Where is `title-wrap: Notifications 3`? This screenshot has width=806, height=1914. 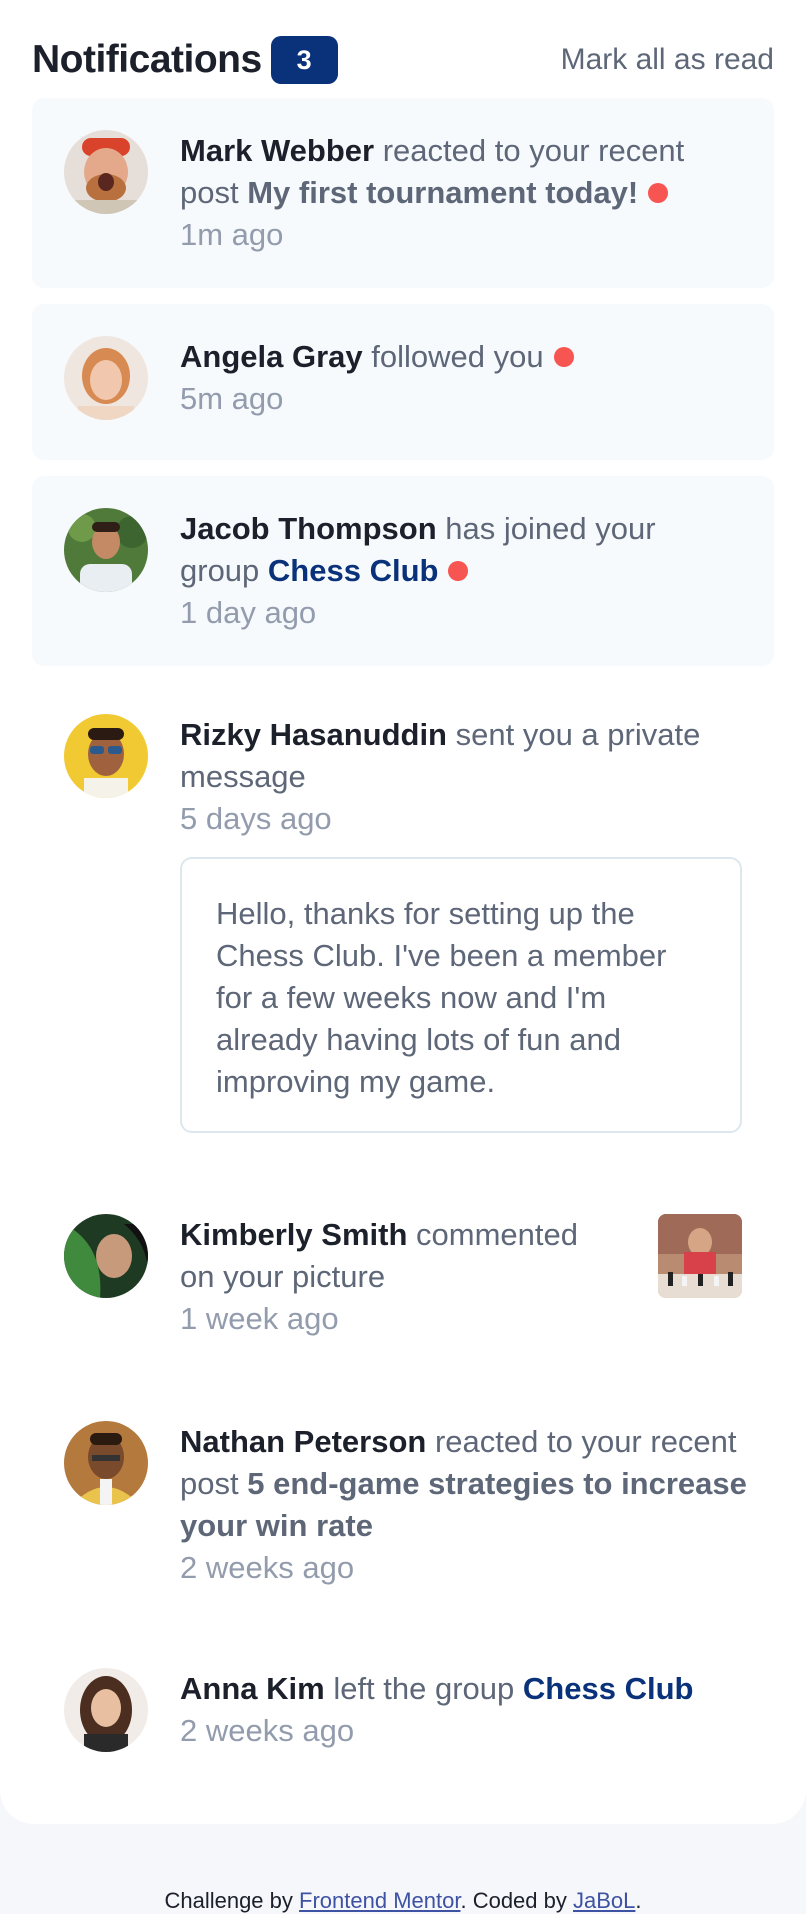
title-wrap: Notifications 3 is located at coordinates (185, 60).